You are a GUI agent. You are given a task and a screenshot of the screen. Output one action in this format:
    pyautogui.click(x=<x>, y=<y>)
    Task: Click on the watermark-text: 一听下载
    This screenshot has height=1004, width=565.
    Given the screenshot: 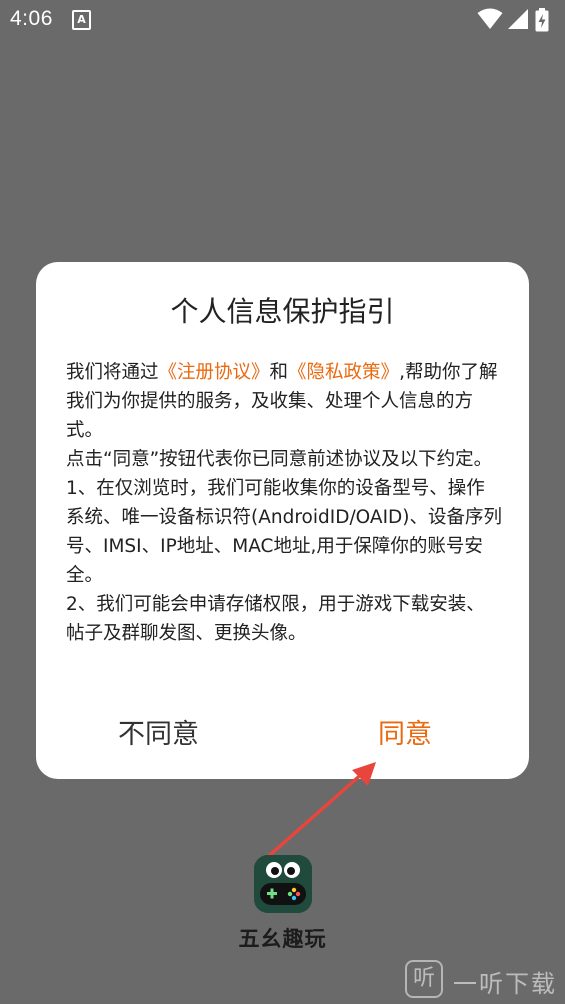 What is the action you would take?
    pyautogui.click(x=505, y=984)
    